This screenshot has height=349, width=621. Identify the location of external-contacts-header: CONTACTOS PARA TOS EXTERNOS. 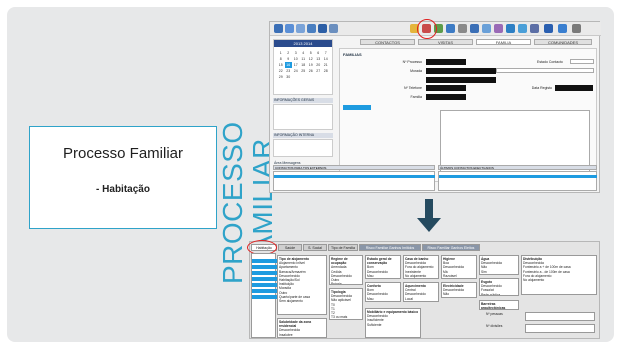
(354, 167).